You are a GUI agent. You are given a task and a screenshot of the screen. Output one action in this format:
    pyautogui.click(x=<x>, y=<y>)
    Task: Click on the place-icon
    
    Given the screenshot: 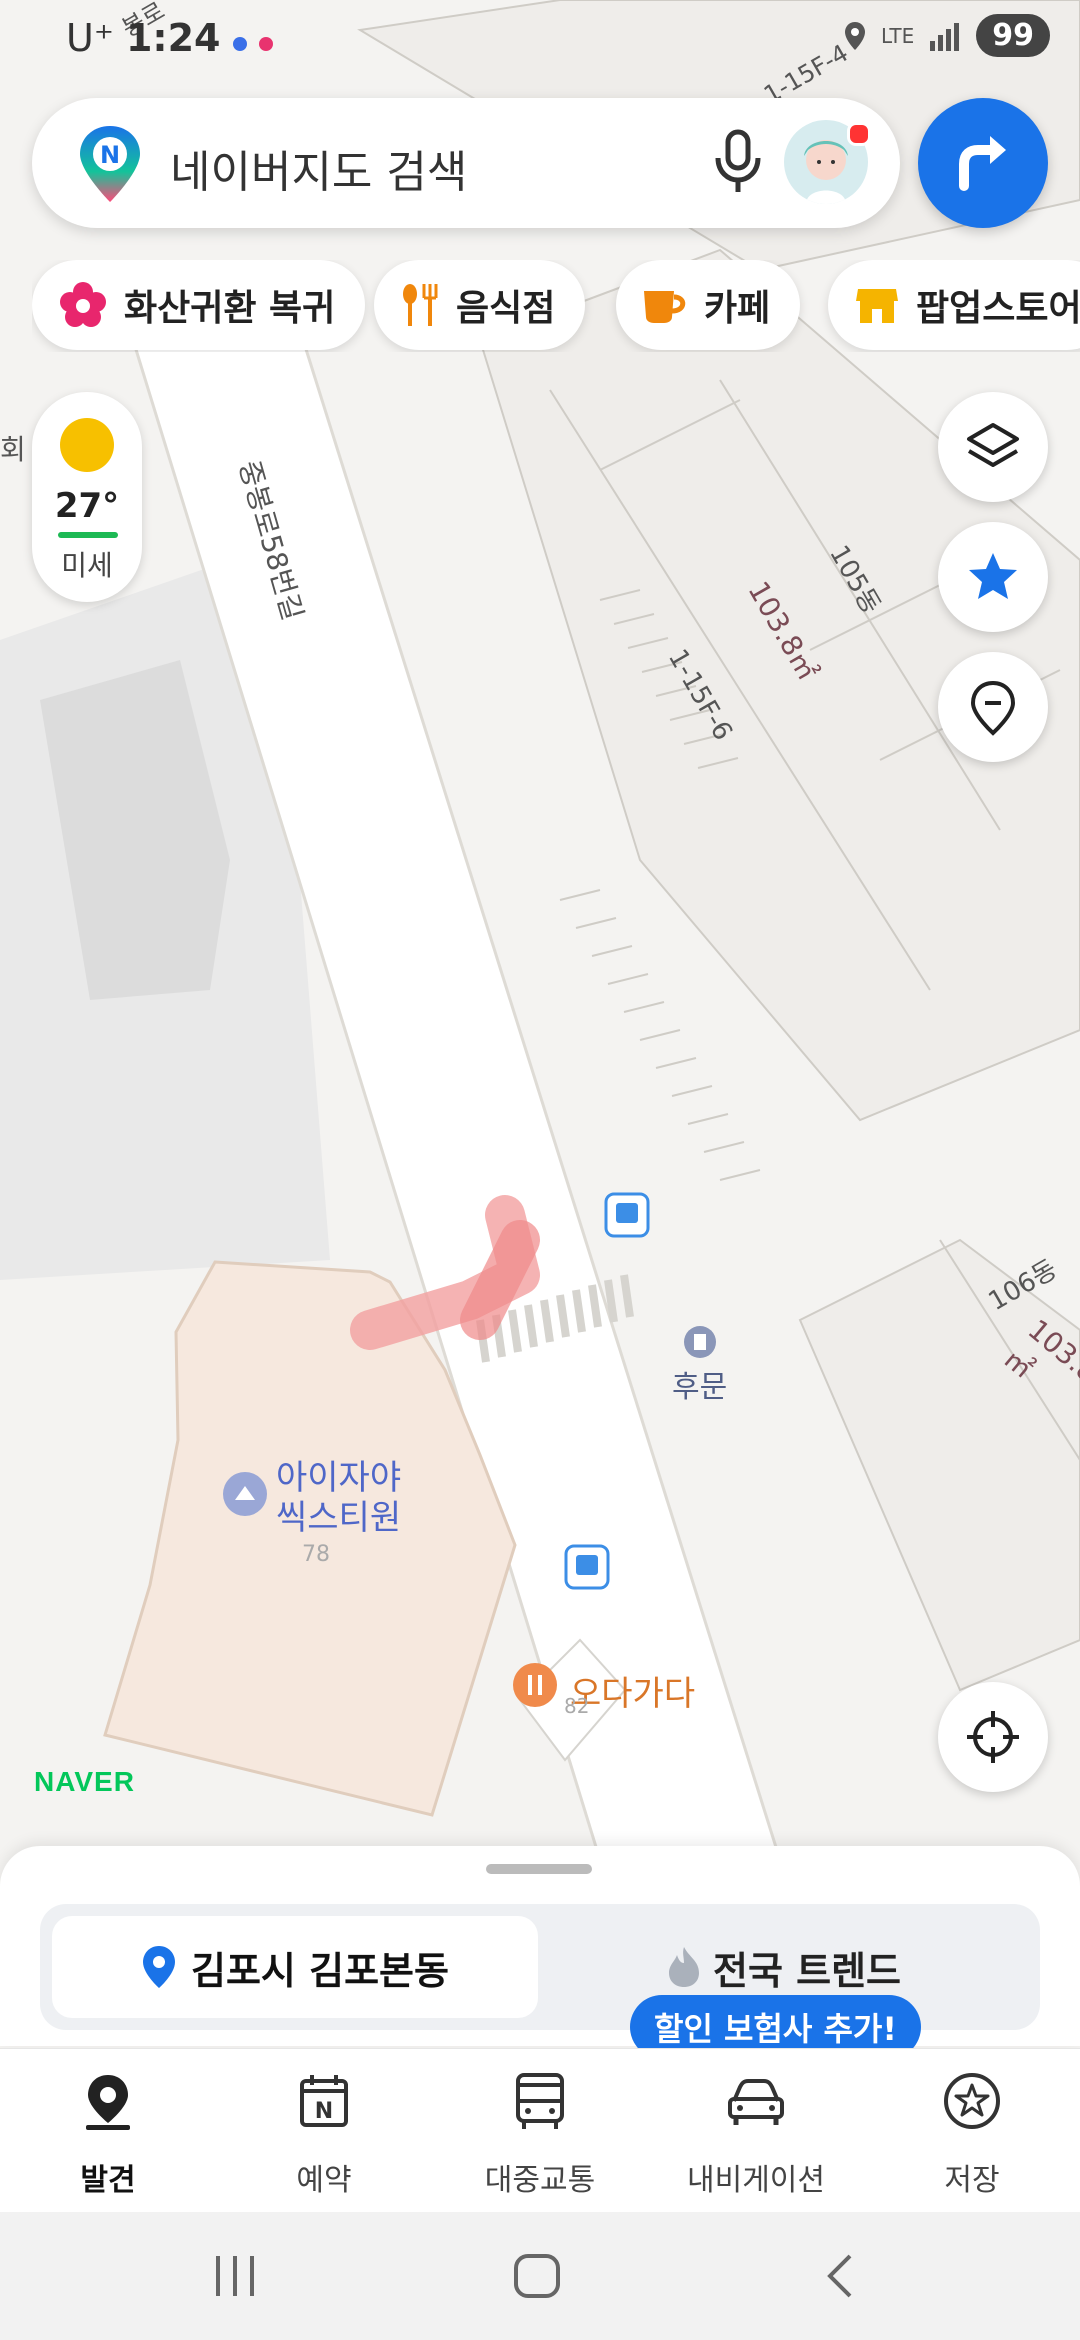 What is the action you would take?
    pyautogui.click(x=245, y=1494)
    